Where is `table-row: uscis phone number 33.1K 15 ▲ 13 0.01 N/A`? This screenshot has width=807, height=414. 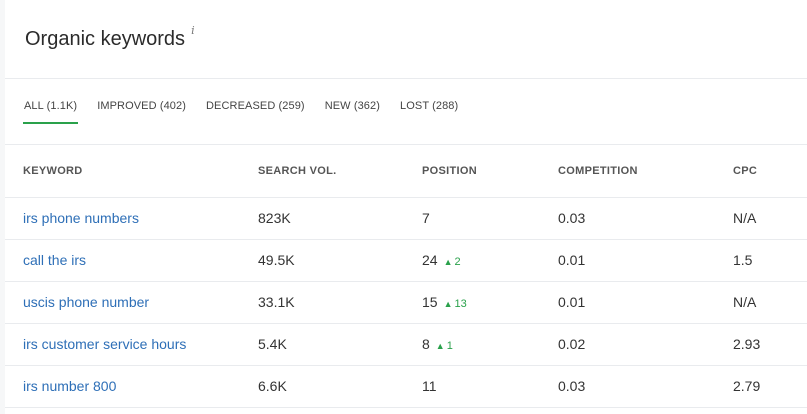
table-row: uscis phone number 33.1K 15 ▲ 13 0.01 N/A is located at coordinates (406, 302).